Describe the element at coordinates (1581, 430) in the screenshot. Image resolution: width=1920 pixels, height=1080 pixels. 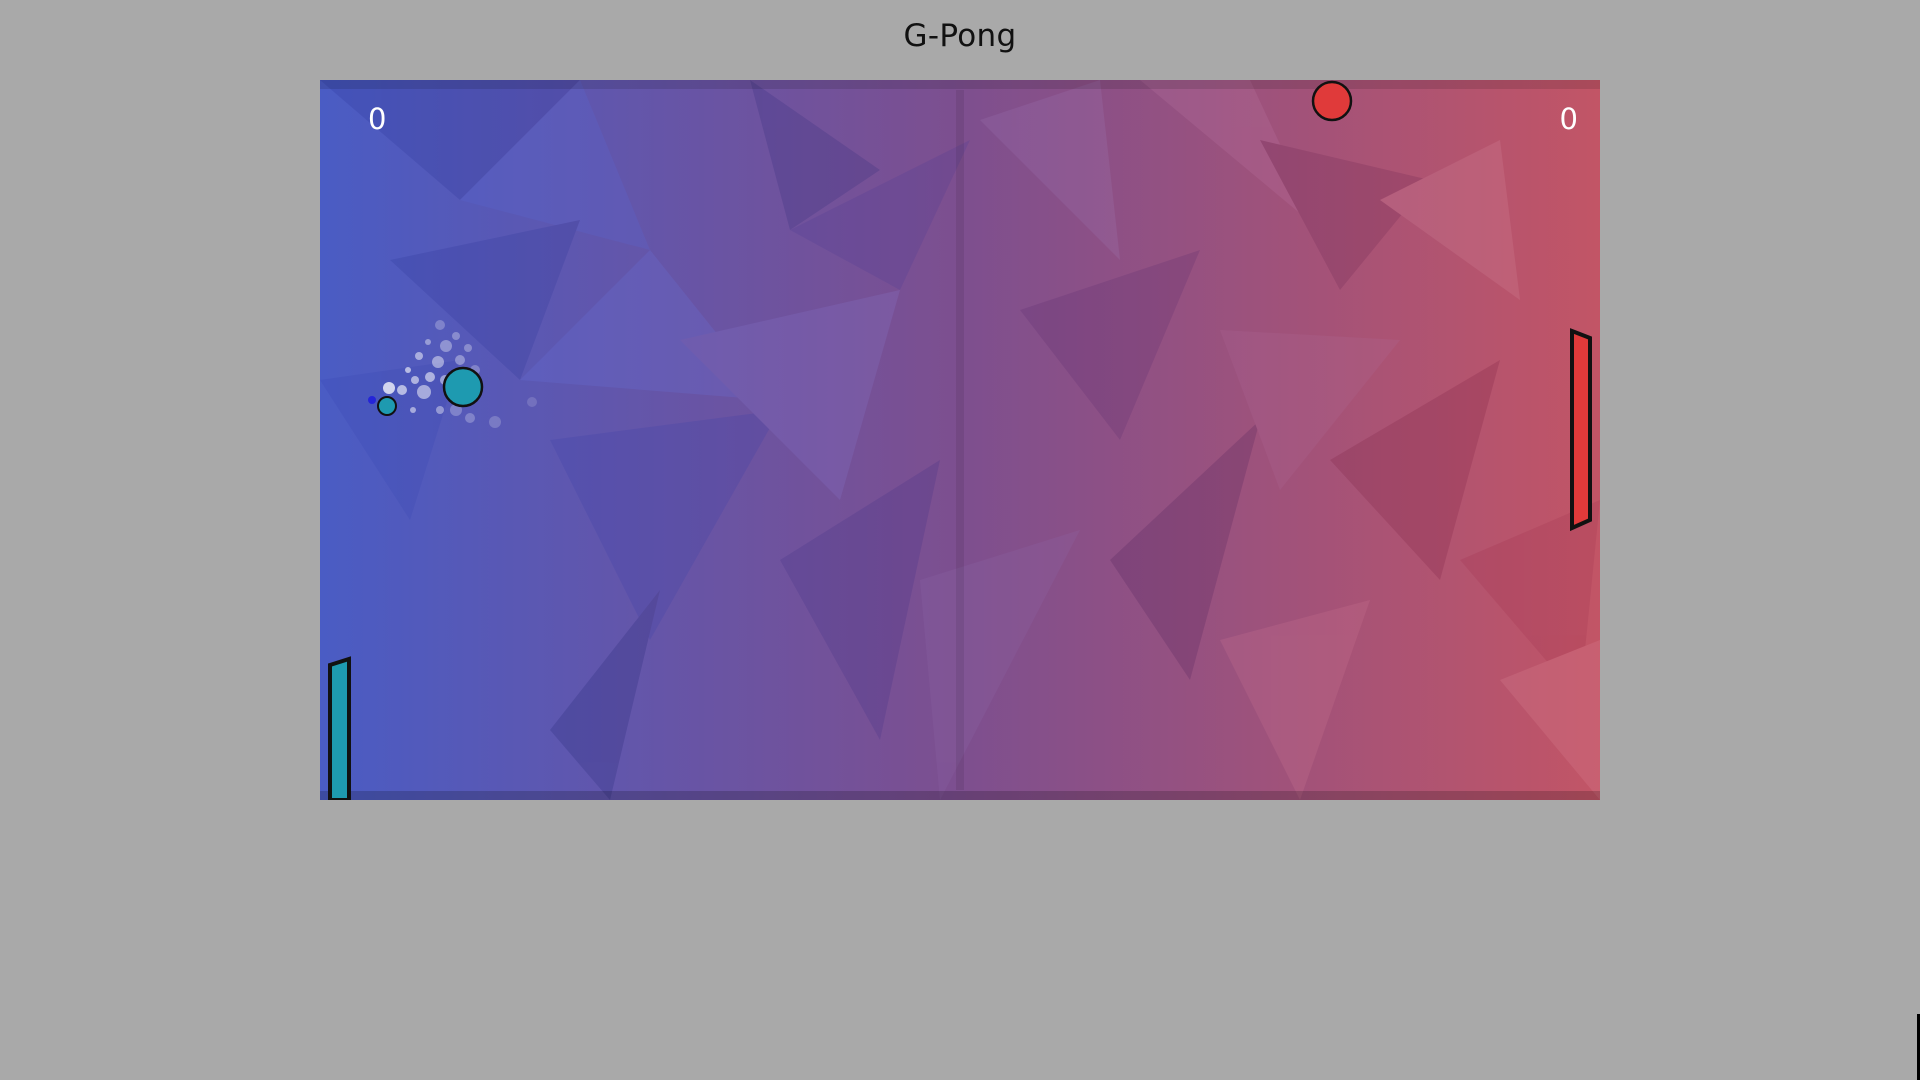
I see `right-paddle` at that location.